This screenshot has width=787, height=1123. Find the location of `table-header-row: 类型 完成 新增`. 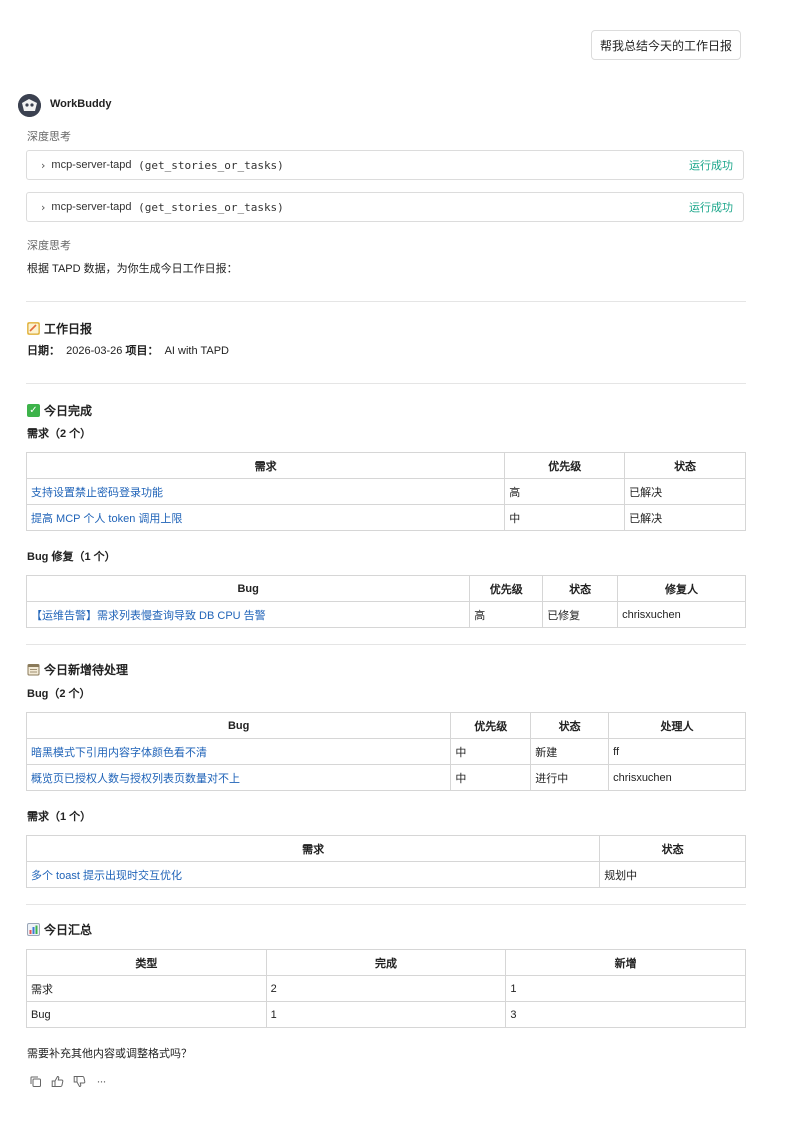

table-header-row: 类型 完成 新增 is located at coordinates (386, 962).